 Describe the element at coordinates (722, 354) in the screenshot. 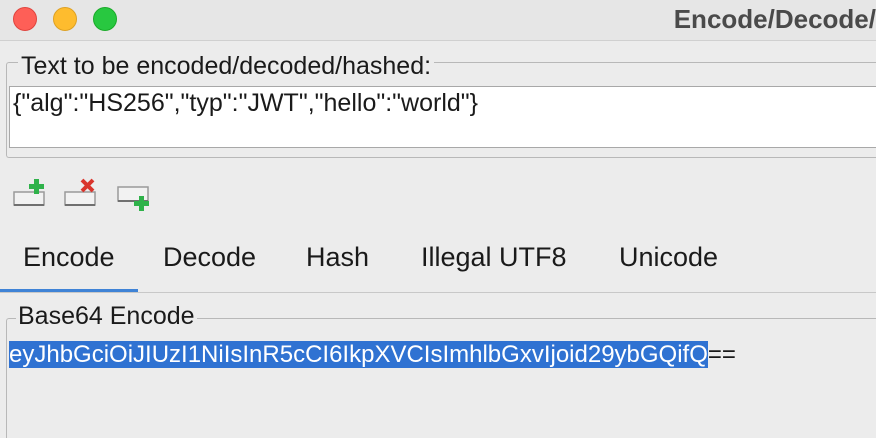

I see `output-text-remainder: ==` at that location.